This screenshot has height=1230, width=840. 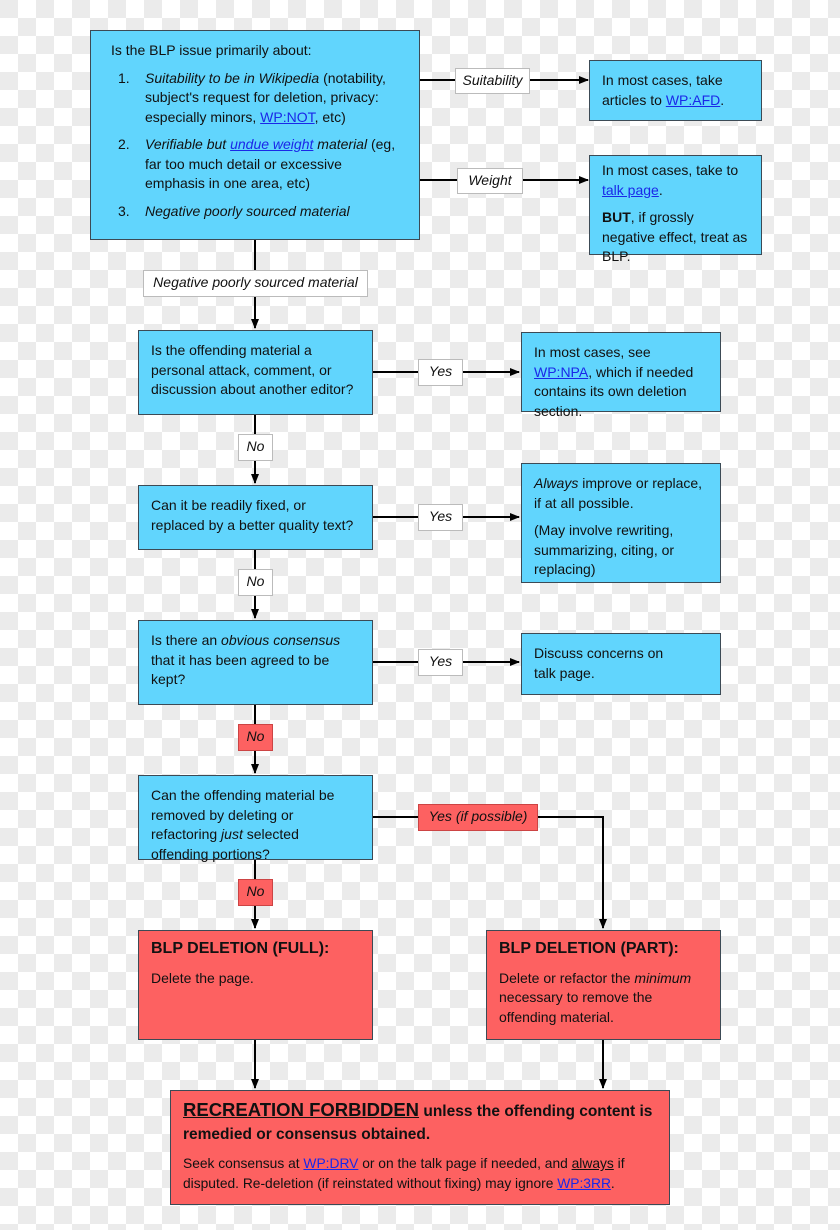 What do you see at coordinates (490, 181) in the screenshot?
I see `label-weight: Weight` at bounding box center [490, 181].